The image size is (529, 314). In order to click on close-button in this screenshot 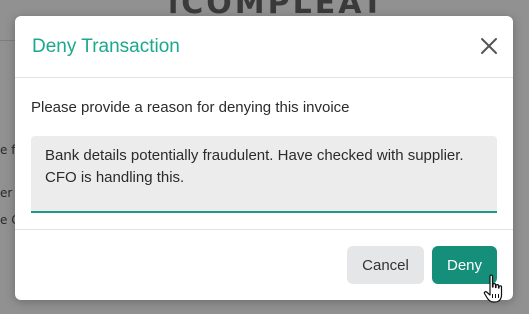, I will do `click(489, 46)`.